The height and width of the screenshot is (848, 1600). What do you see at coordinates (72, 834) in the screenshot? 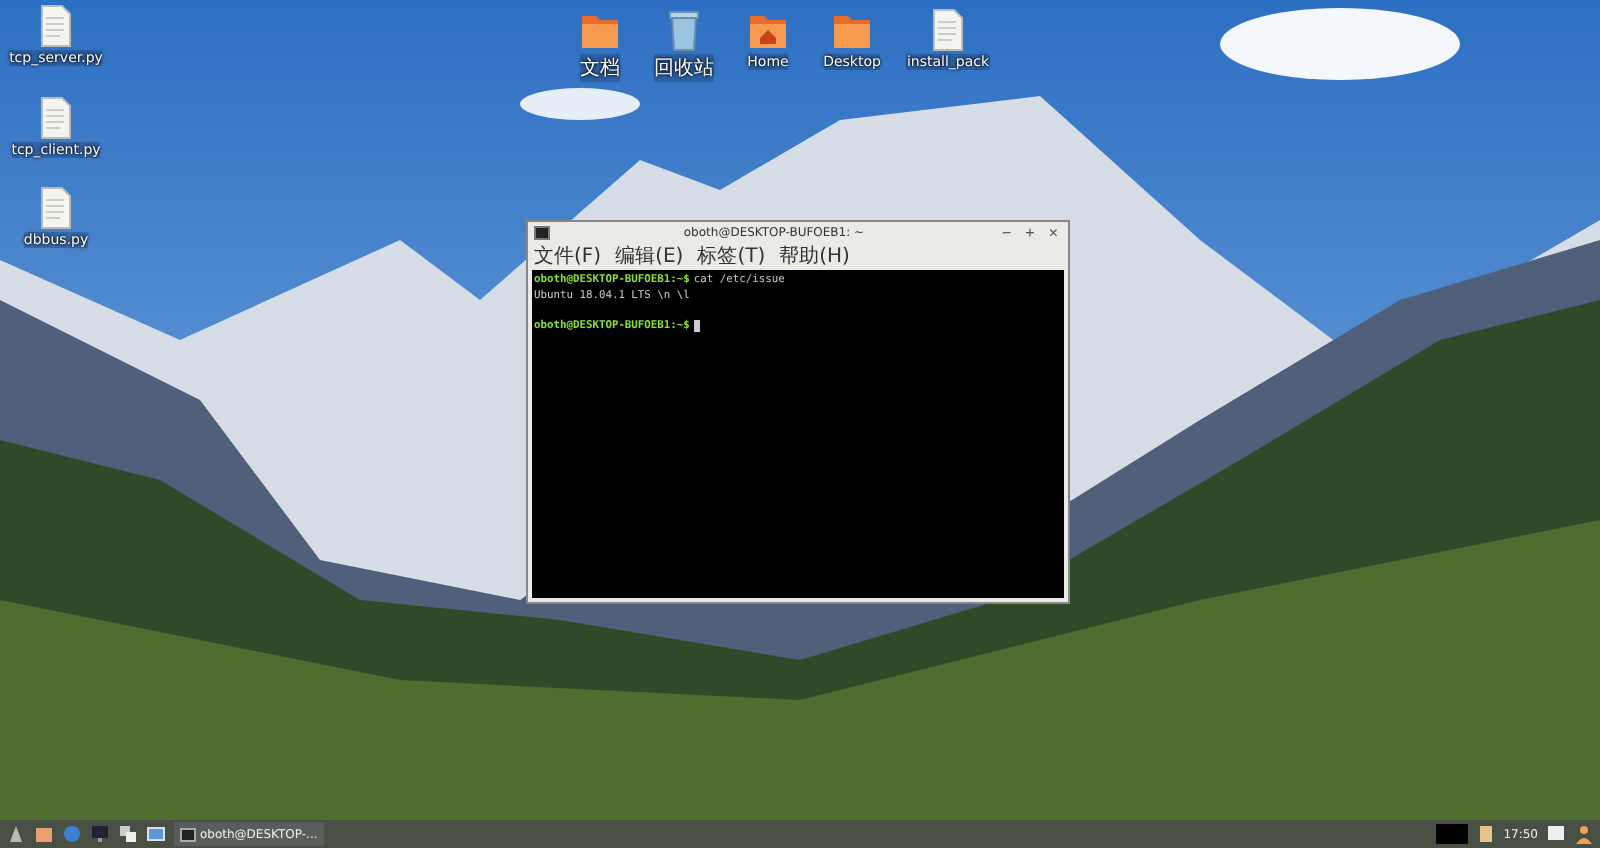
I see `browser-icon` at bounding box center [72, 834].